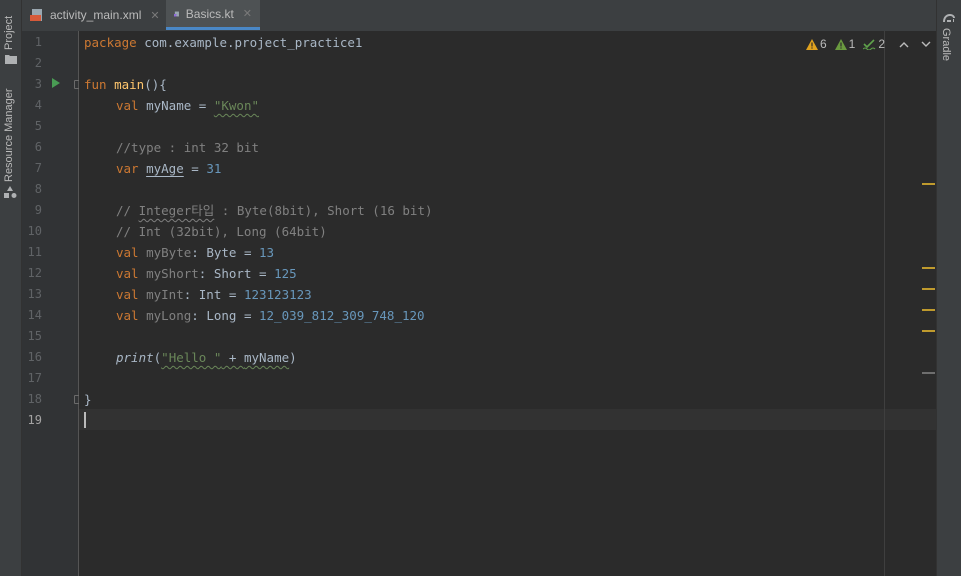  I want to click on weak-warnings-indicator: 1, so click(845, 44).